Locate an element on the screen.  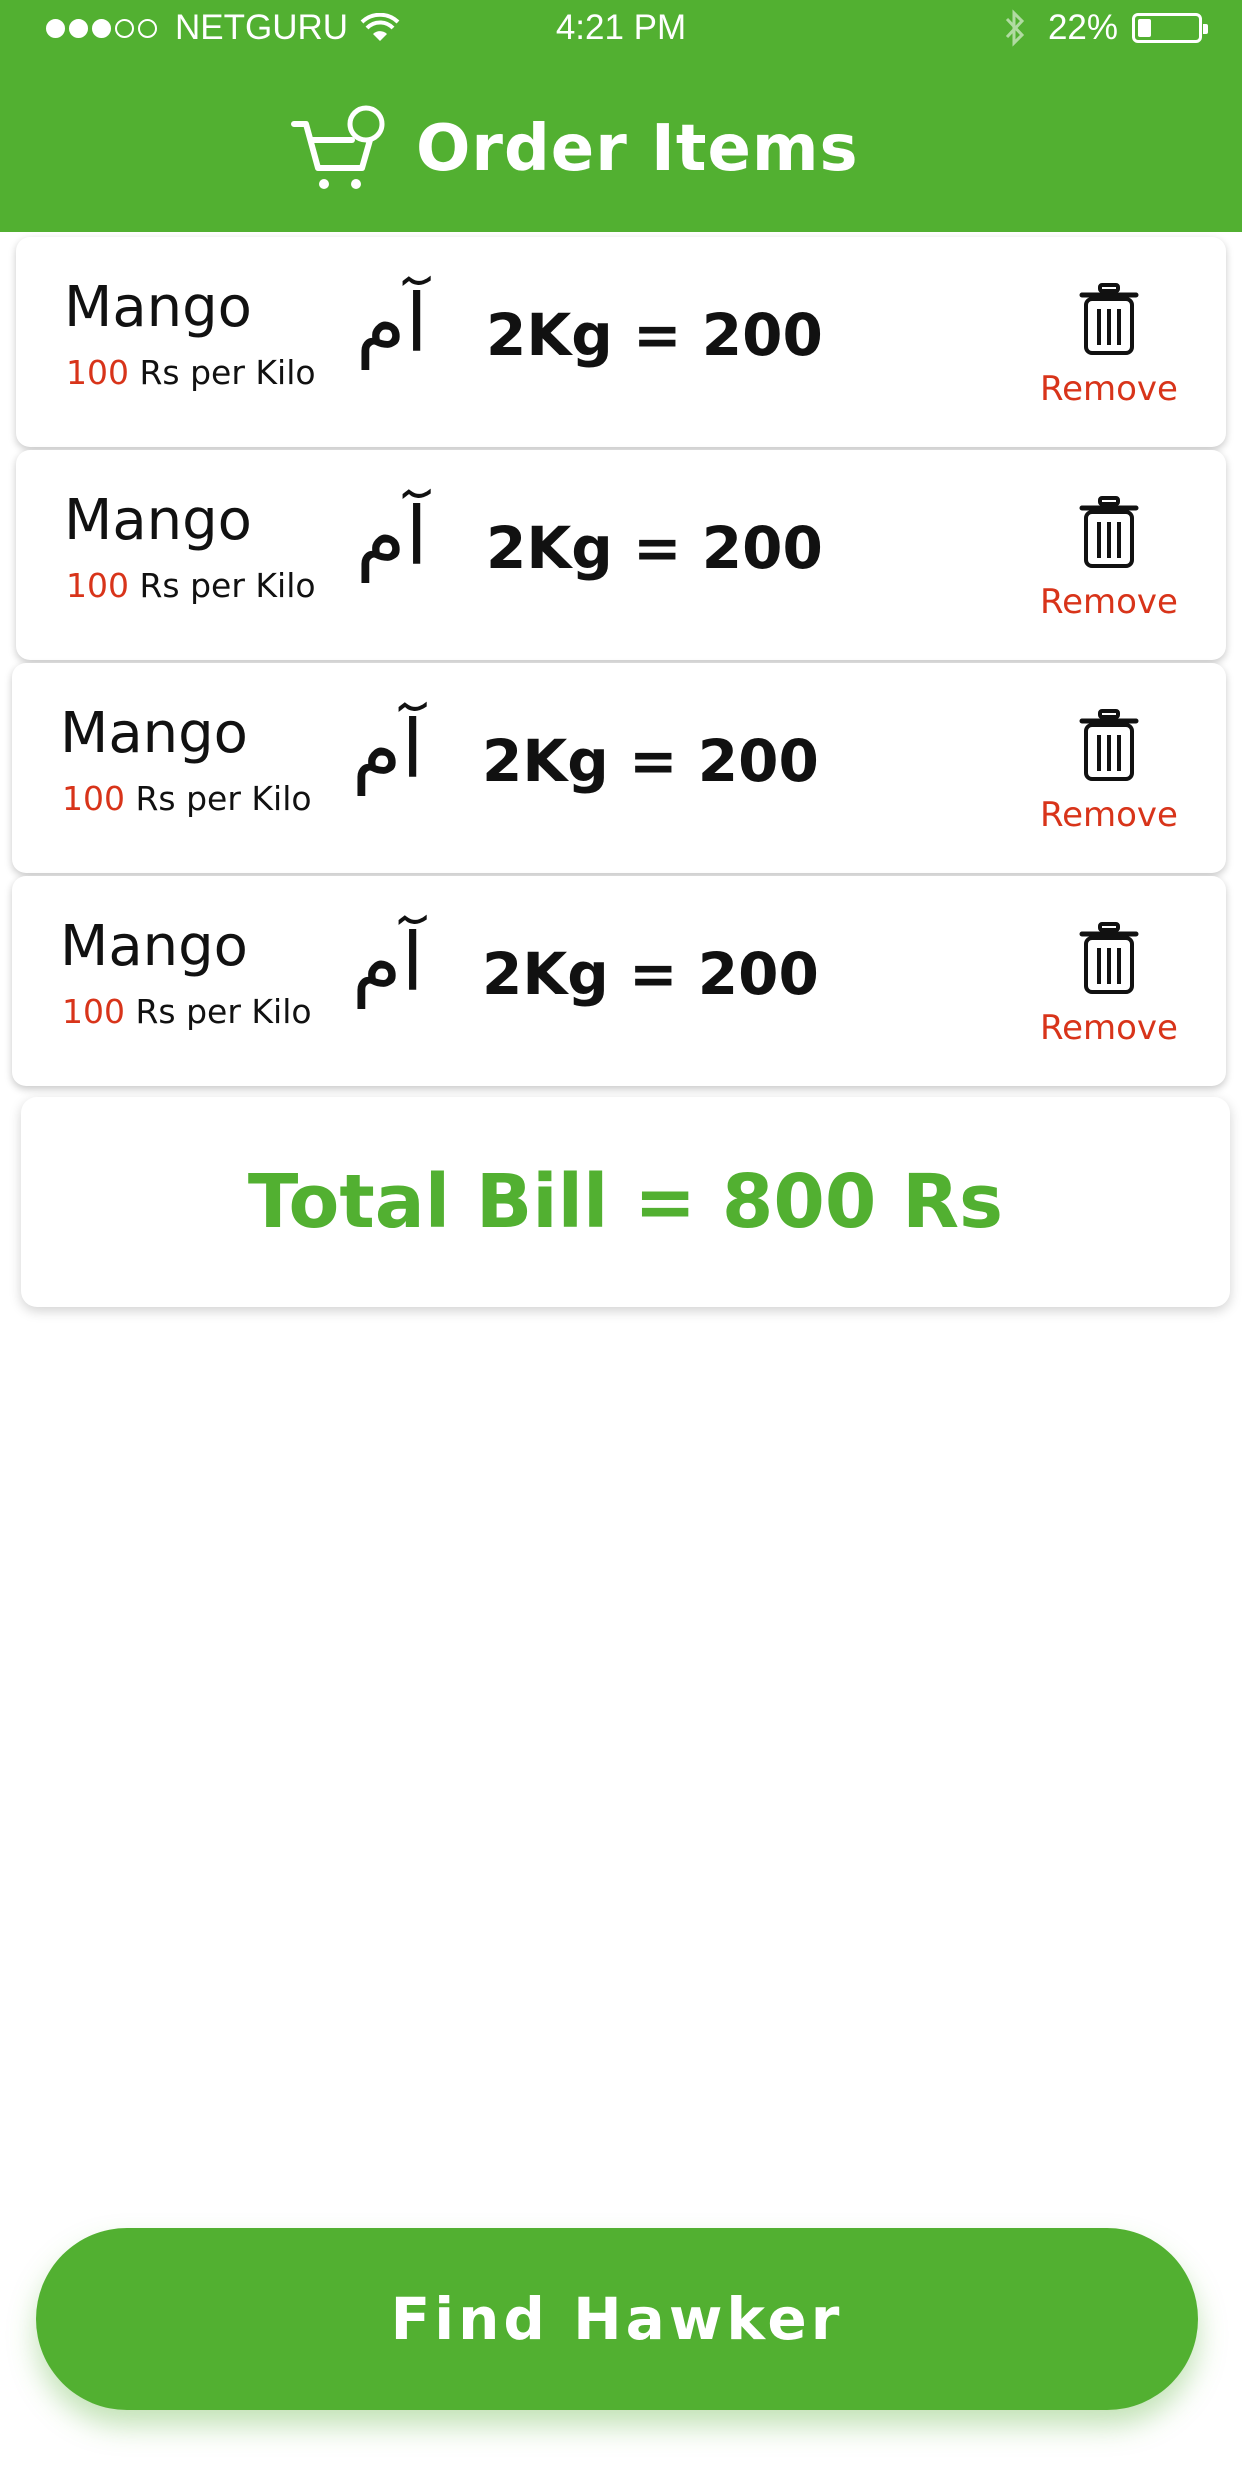
header-title-row: Order Items is located at coordinates (574, 149).